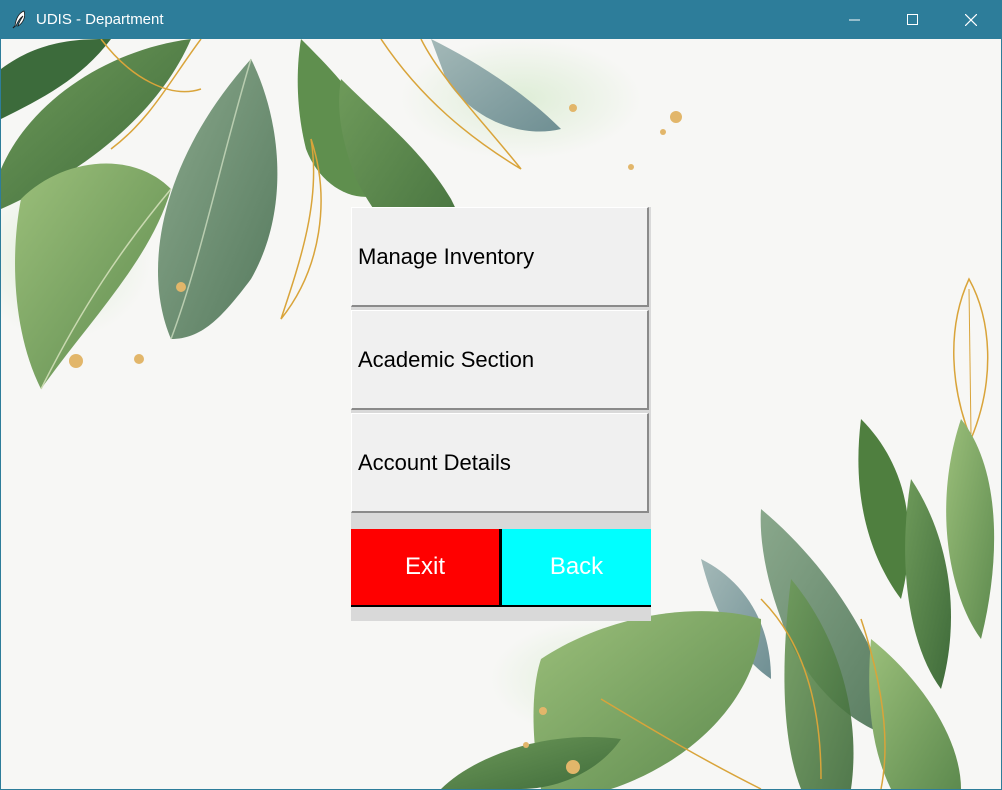  Describe the element at coordinates (100, 19) in the screenshot. I see `window-title: UDIS - Department` at that location.